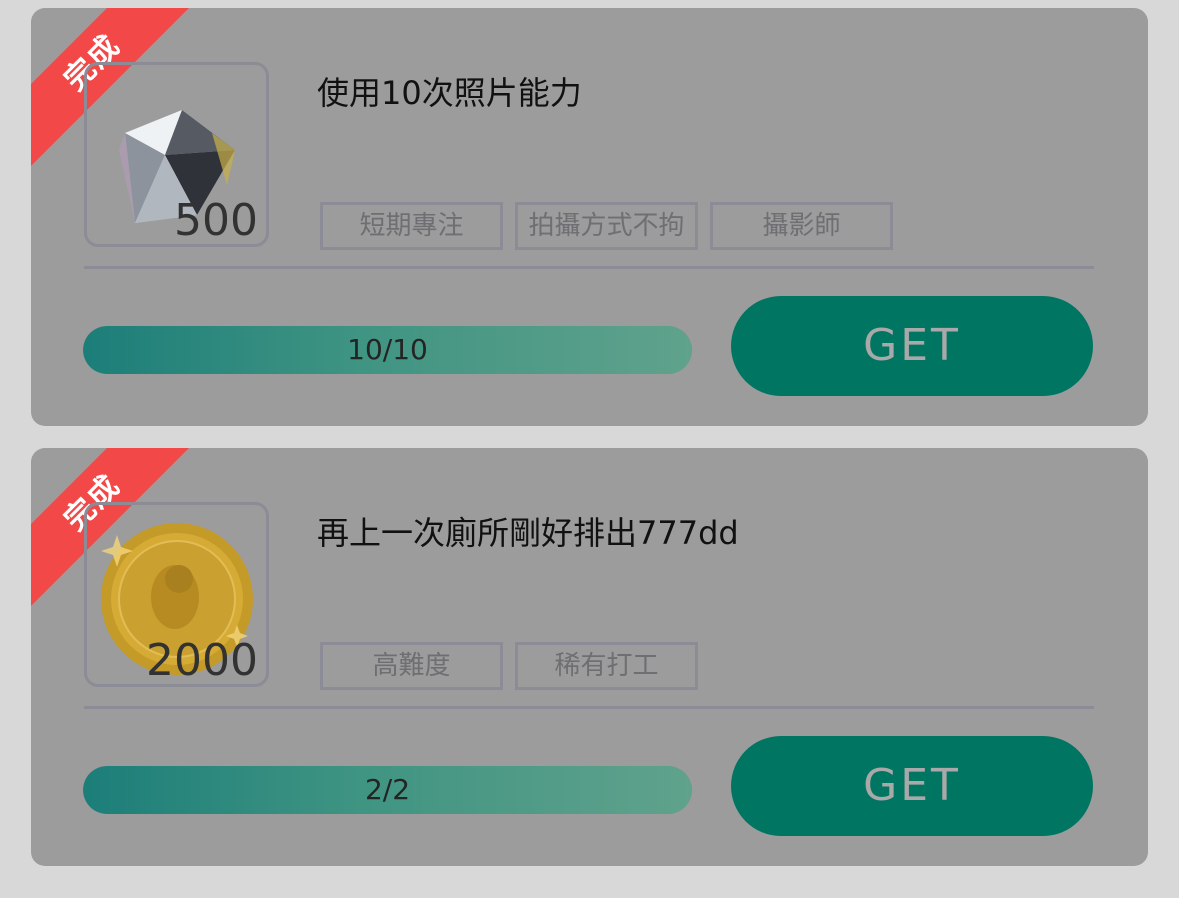 The height and width of the screenshot is (898, 1179). Describe the element at coordinates (606, 666) in the screenshot. I see `tag: 稀有打工` at that location.